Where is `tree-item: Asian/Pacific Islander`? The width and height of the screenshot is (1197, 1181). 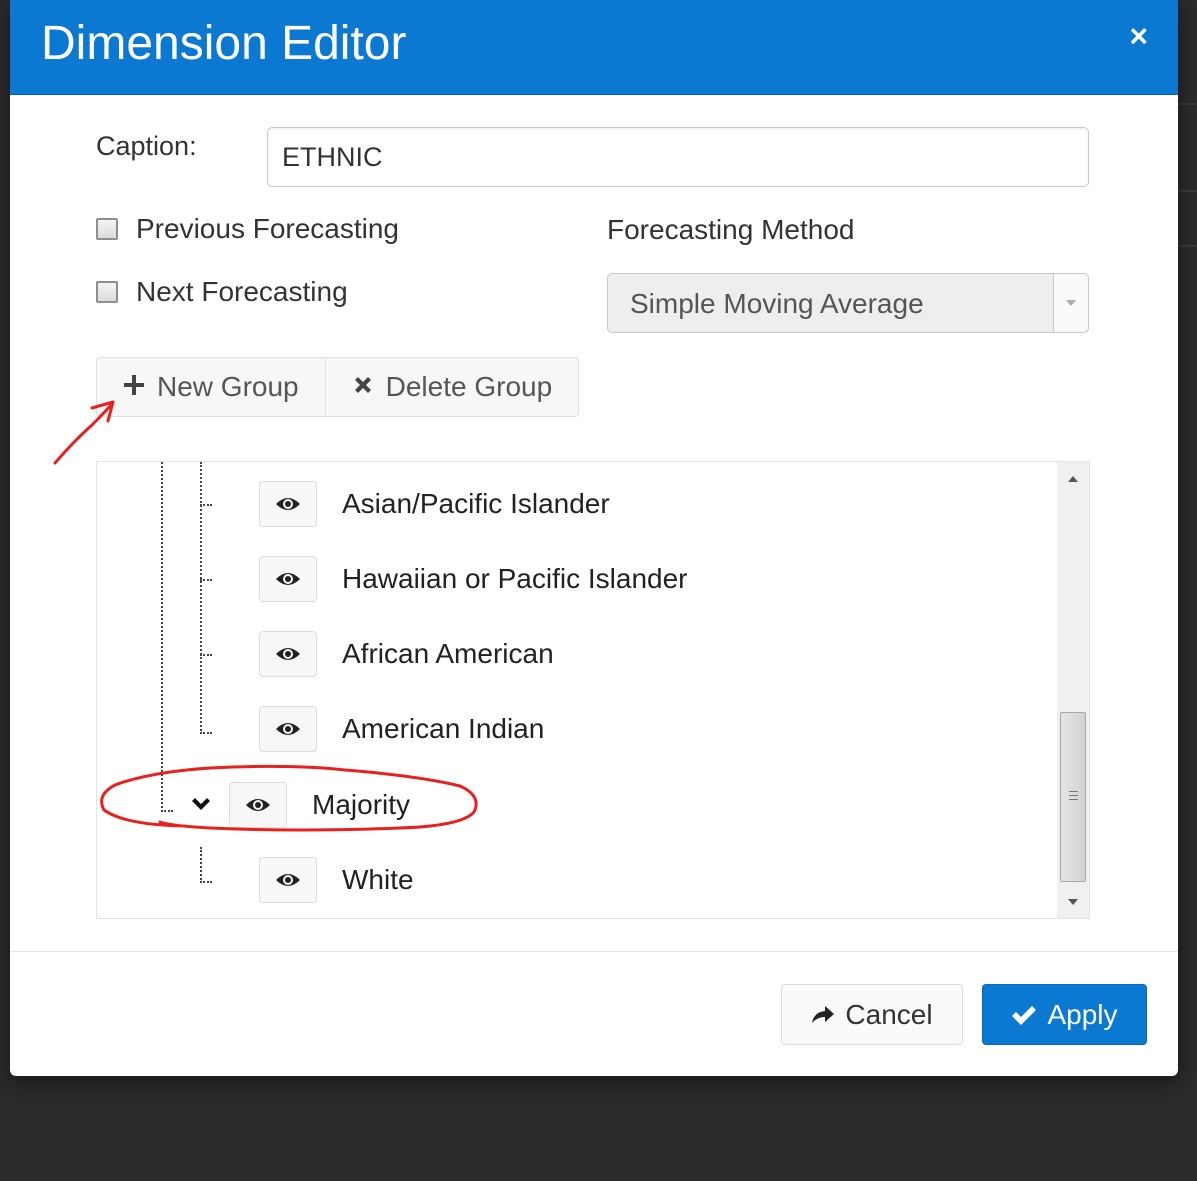 tree-item: Asian/Pacific Islander is located at coordinates (434, 504).